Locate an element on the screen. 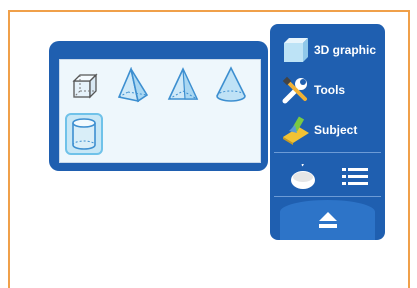 Image resolution: width=417 pixels, height=288 pixels. tools-icon is located at coordinates (296, 90).